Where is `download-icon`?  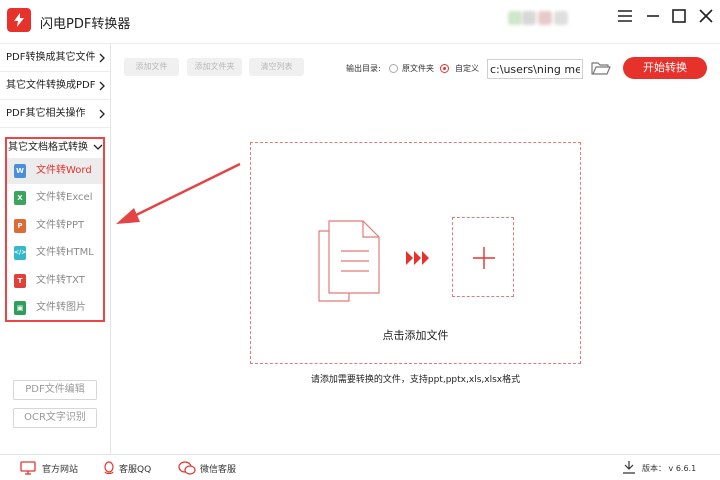
download-icon is located at coordinates (629, 467).